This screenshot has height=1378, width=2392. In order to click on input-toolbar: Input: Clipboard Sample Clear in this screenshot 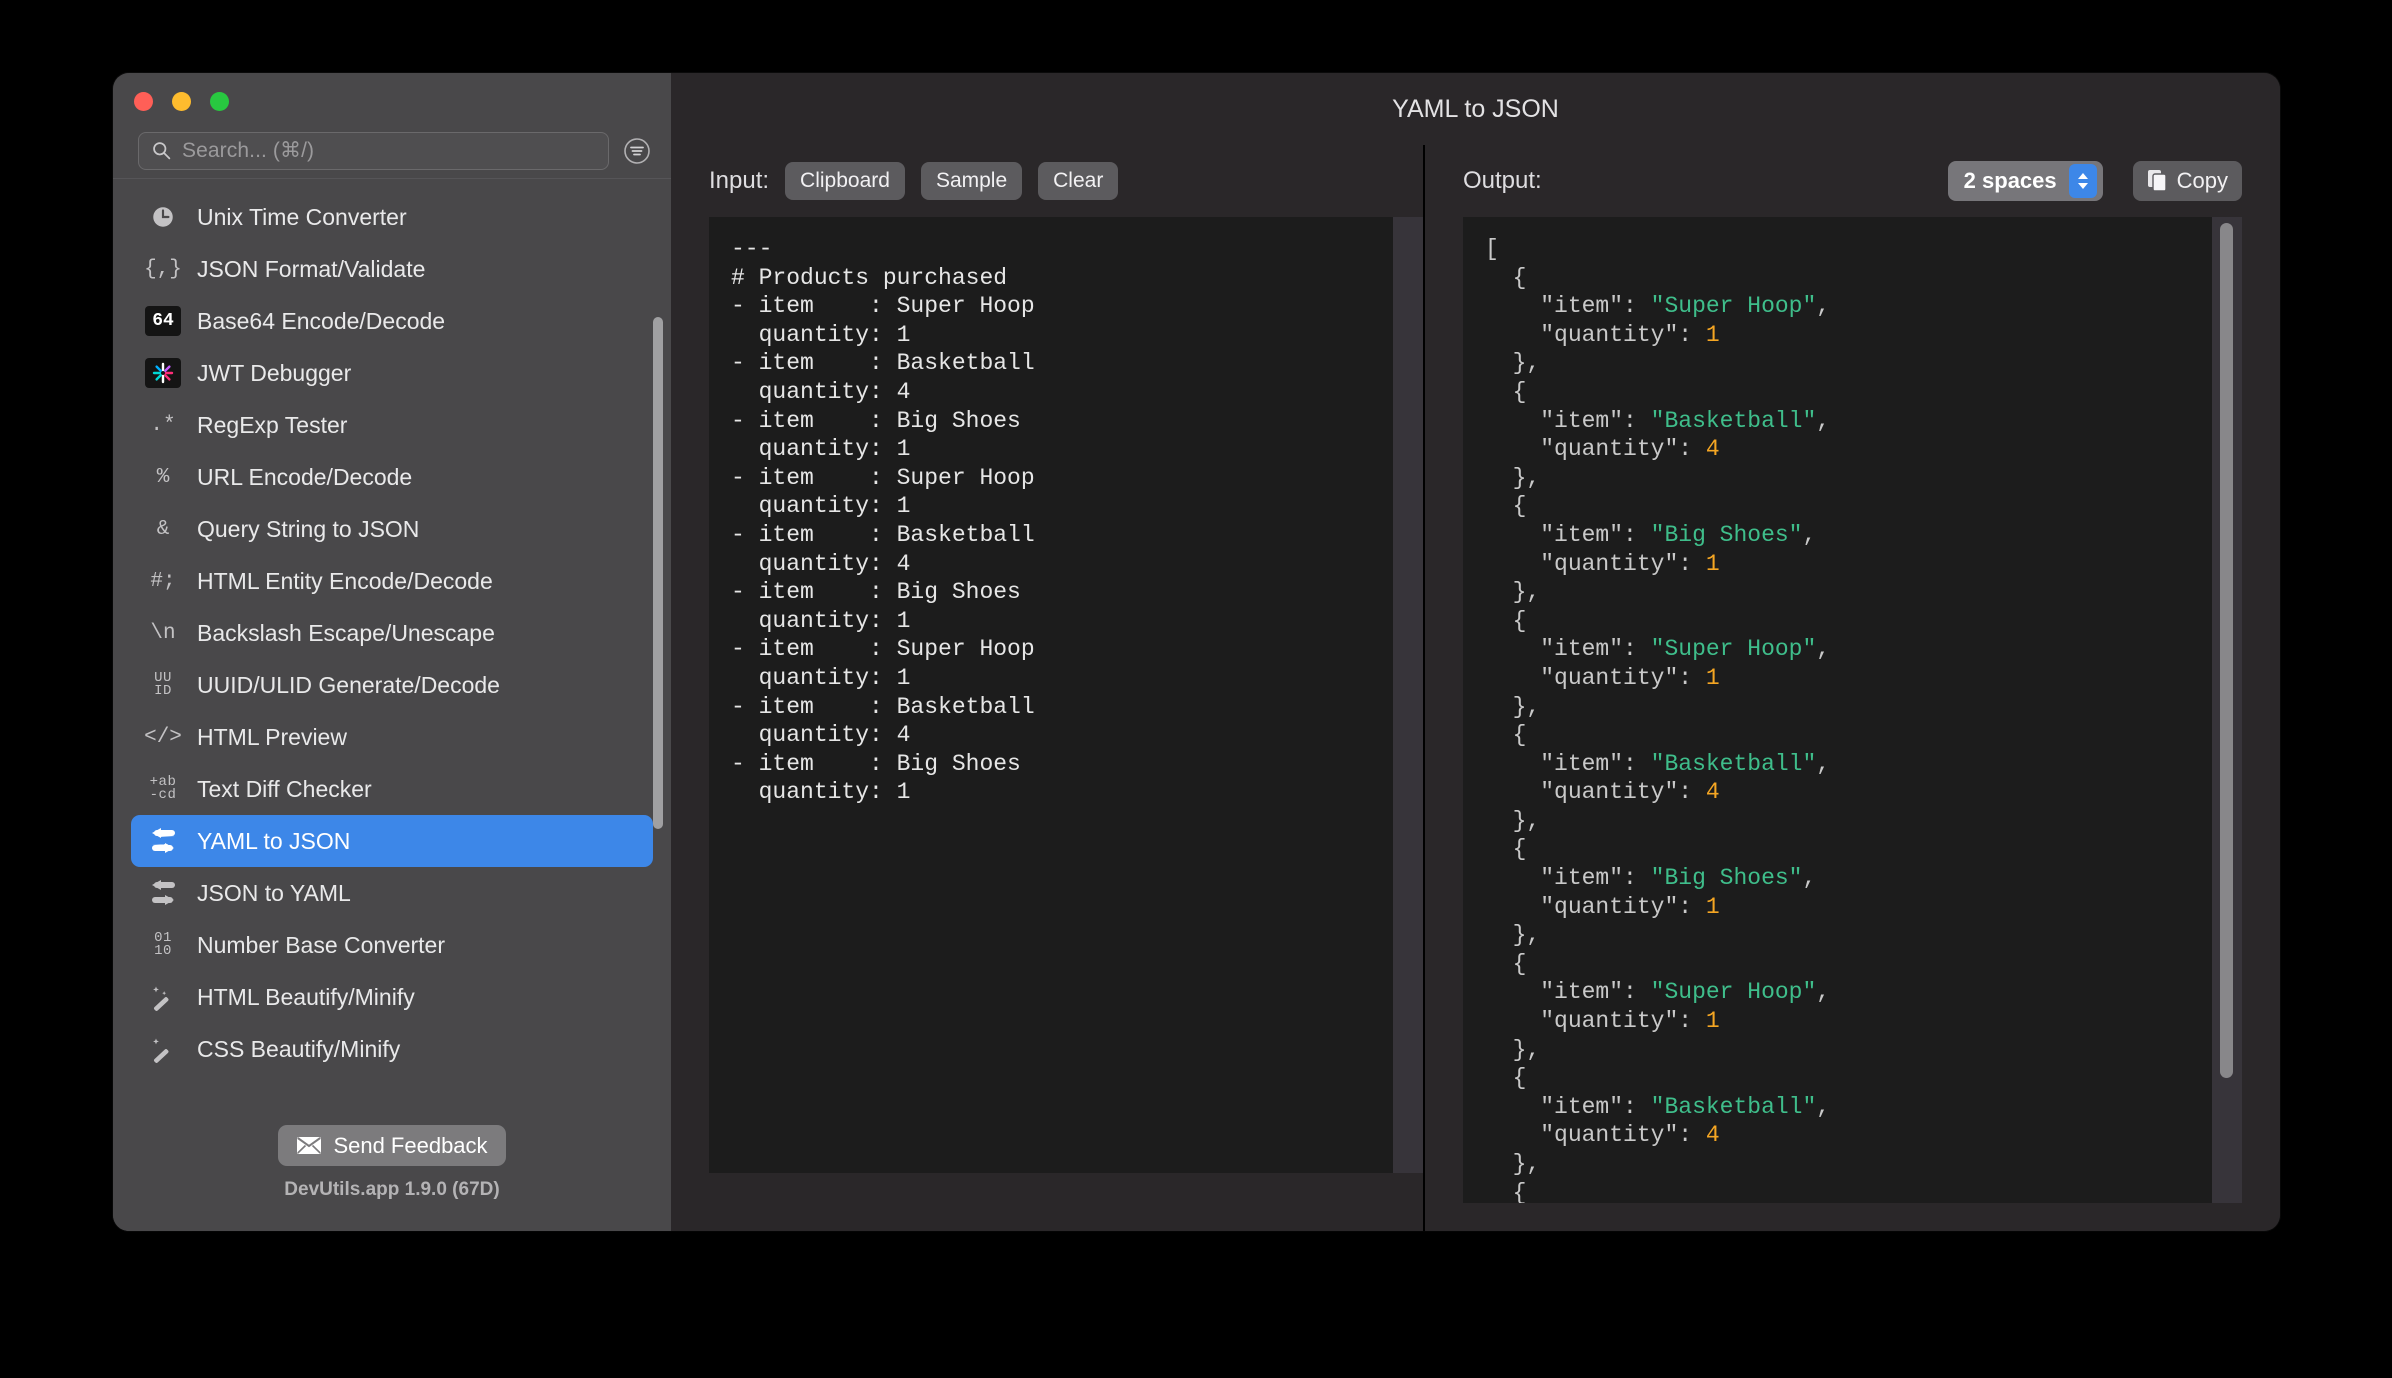, I will do `click(1066, 181)`.